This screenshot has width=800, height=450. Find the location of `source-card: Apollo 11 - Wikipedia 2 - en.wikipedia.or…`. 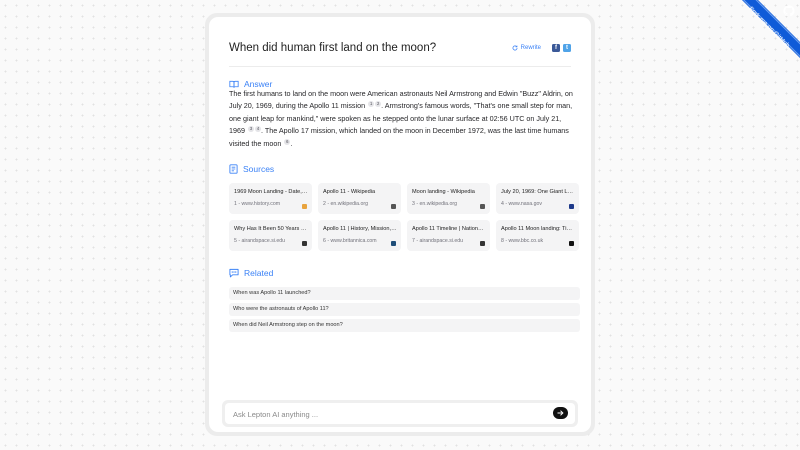

source-card: Apollo 11 - Wikipedia 2 - en.wikipedia.or… is located at coordinates (359, 198).